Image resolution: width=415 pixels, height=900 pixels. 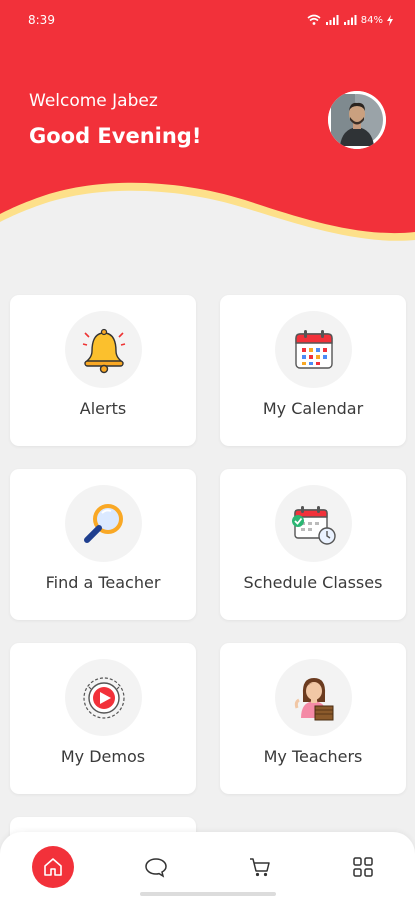 I want to click on card-label: My Calendar, so click(x=313, y=408).